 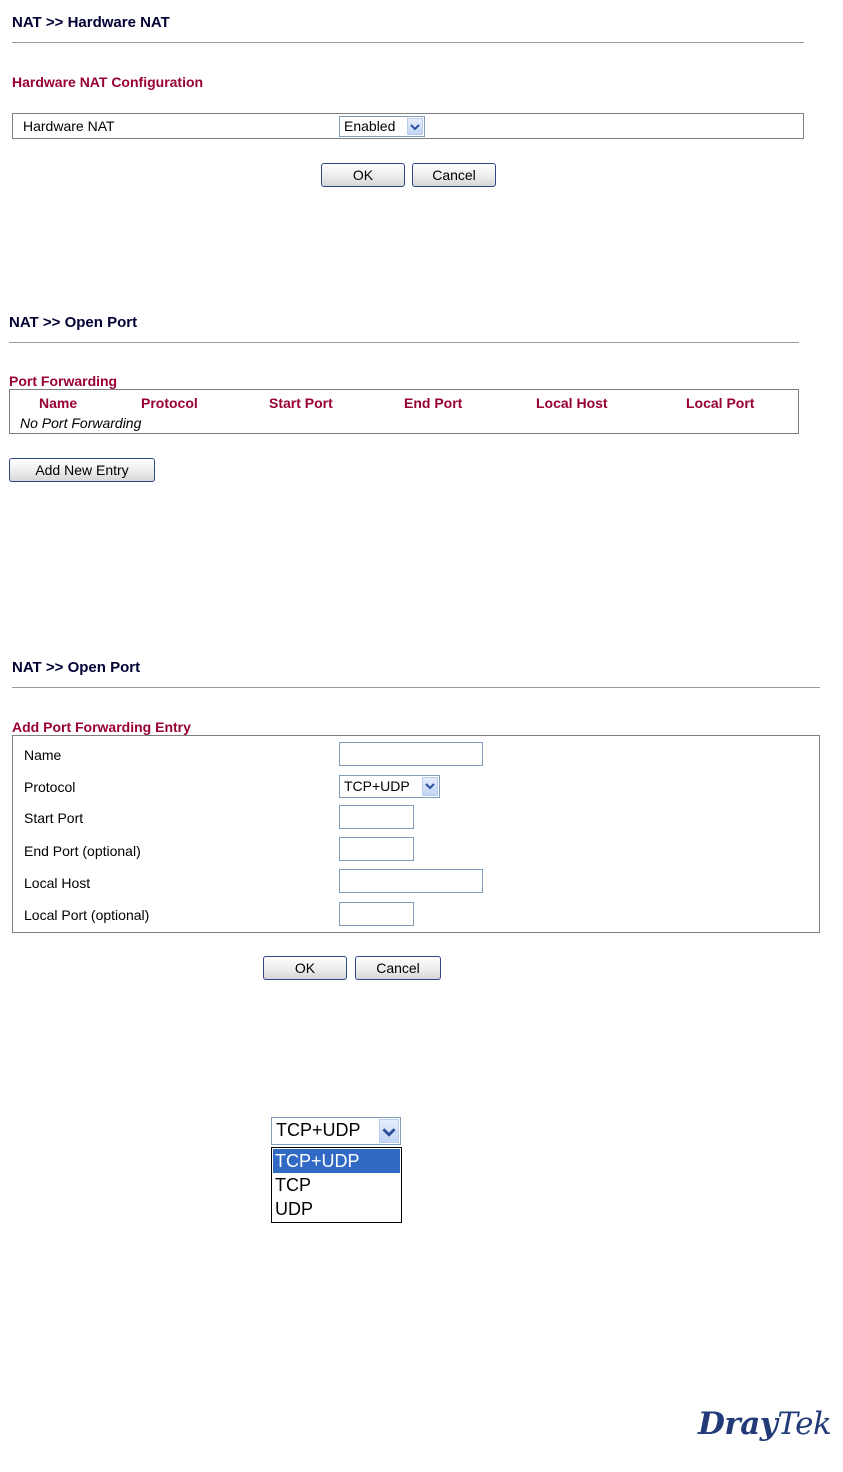 I want to click on dropdown-option: UDP, so click(x=336, y=1209).